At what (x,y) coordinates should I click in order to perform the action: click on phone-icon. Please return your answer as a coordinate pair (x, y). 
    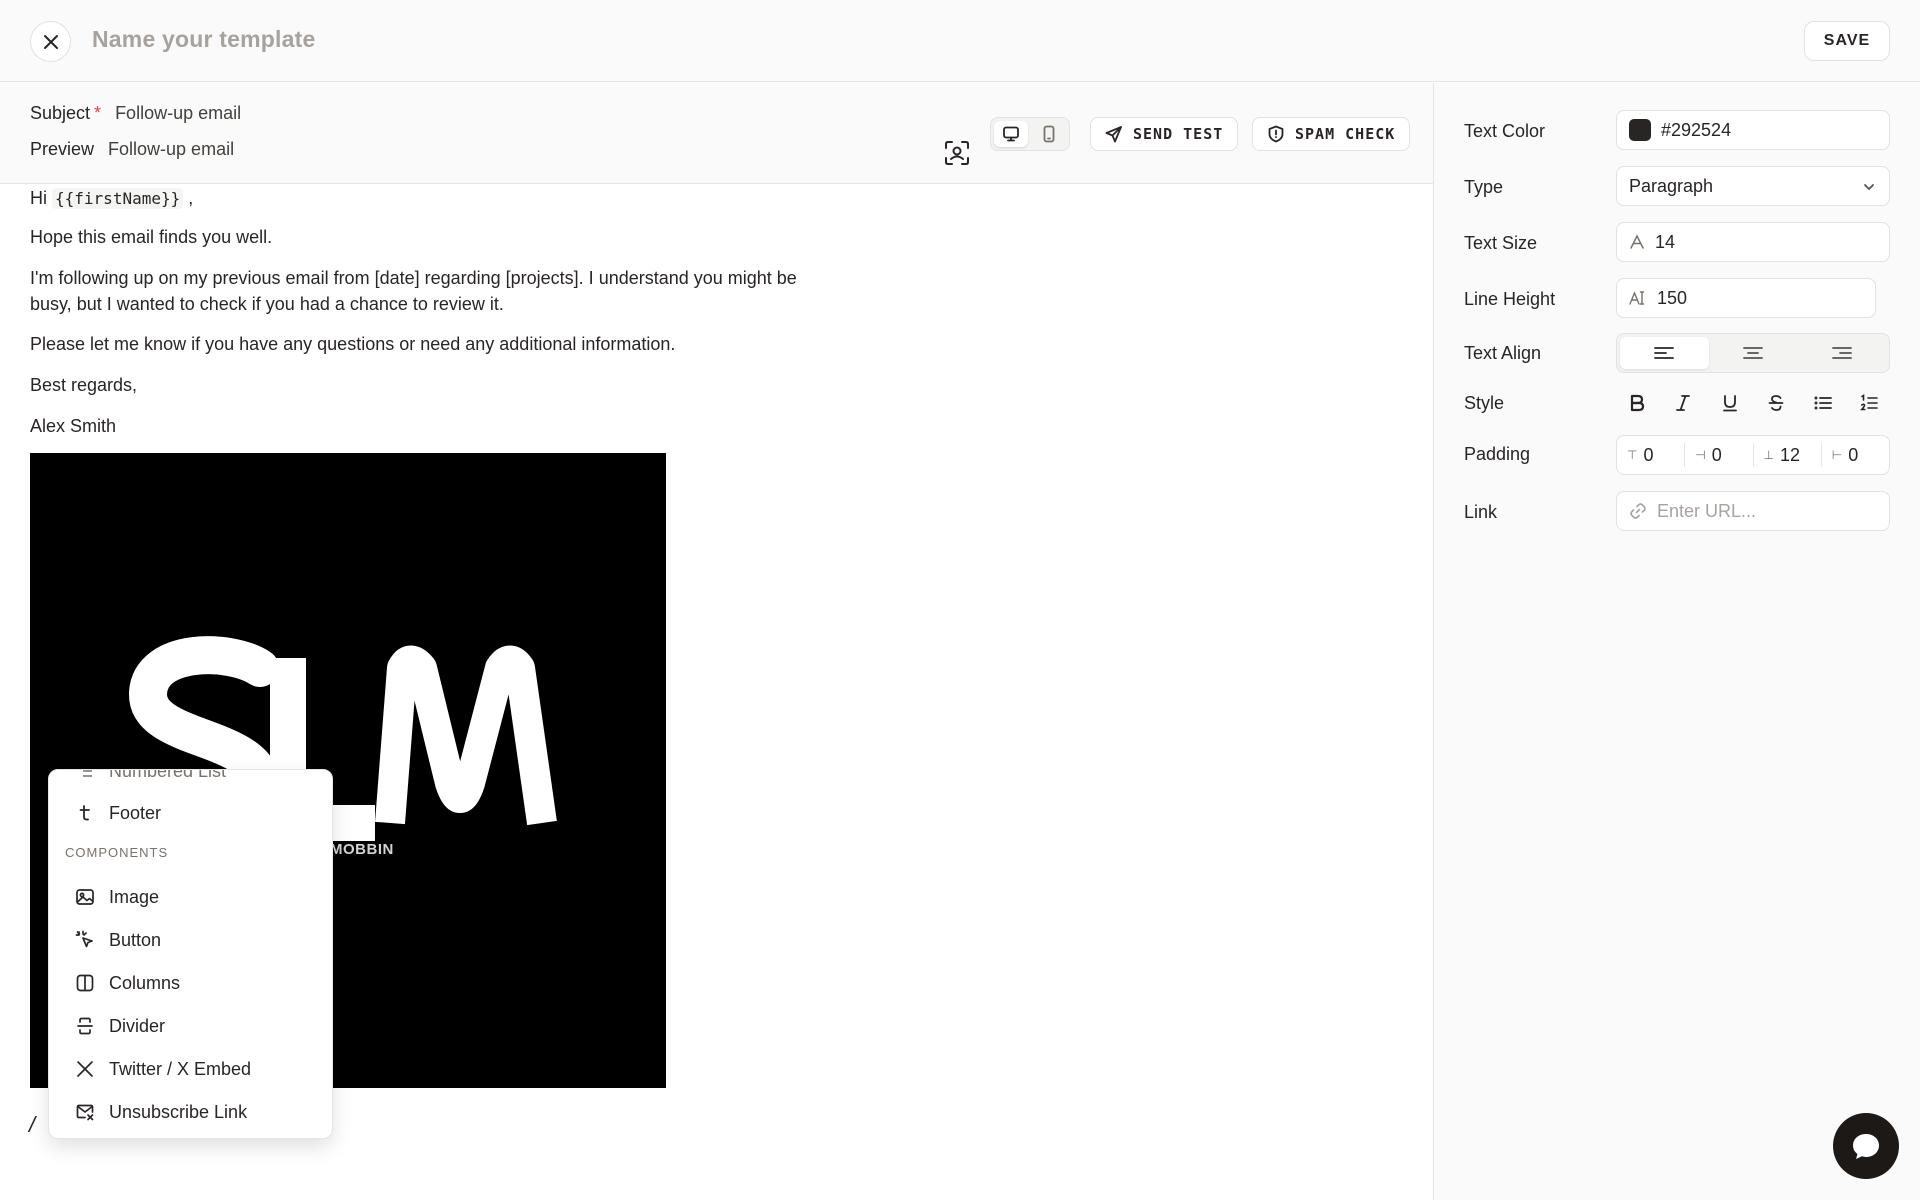
    Looking at the image, I should click on (1049, 134).